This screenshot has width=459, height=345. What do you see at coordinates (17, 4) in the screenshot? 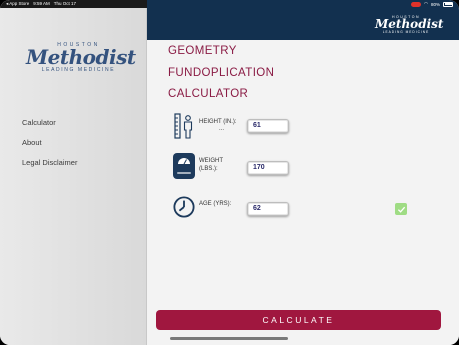
I see `back-to-app-link: ◂ App Store` at bounding box center [17, 4].